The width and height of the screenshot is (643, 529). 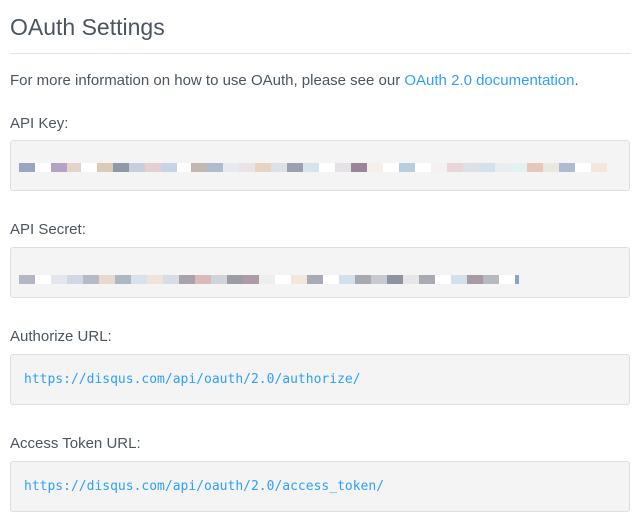 What do you see at coordinates (48, 229) in the screenshot?
I see `api-secret-label: API Secret:` at bounding box center [48, 229].